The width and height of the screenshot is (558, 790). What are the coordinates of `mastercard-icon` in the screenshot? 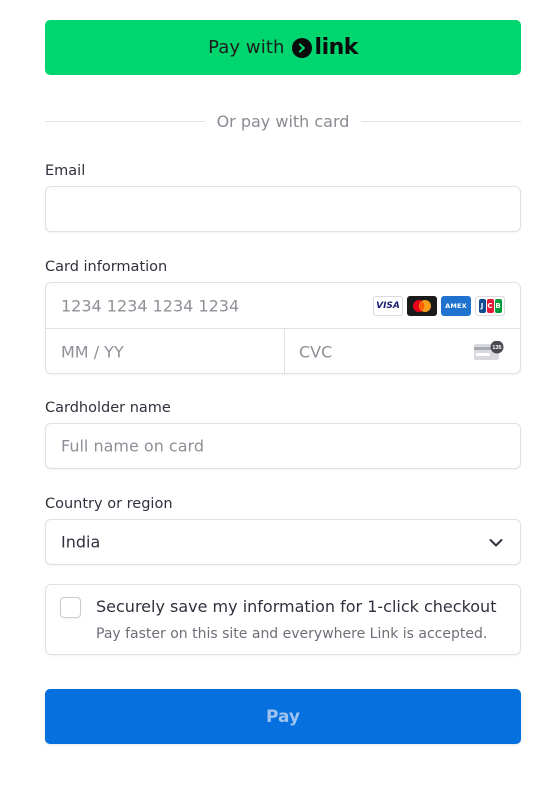 It's located at (422, 306).